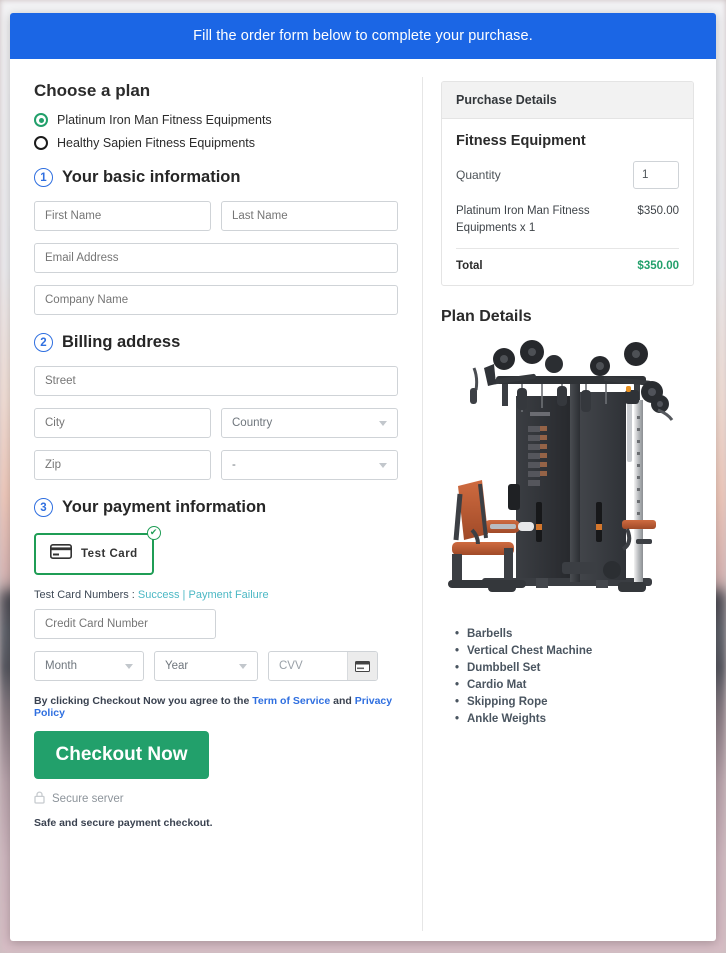 This screenshot has height=953, width=726. What do you see at coordinates (89, 666) in the screenshot?
I see `expiry-month-select: Month` at bounding box center [89, 666].